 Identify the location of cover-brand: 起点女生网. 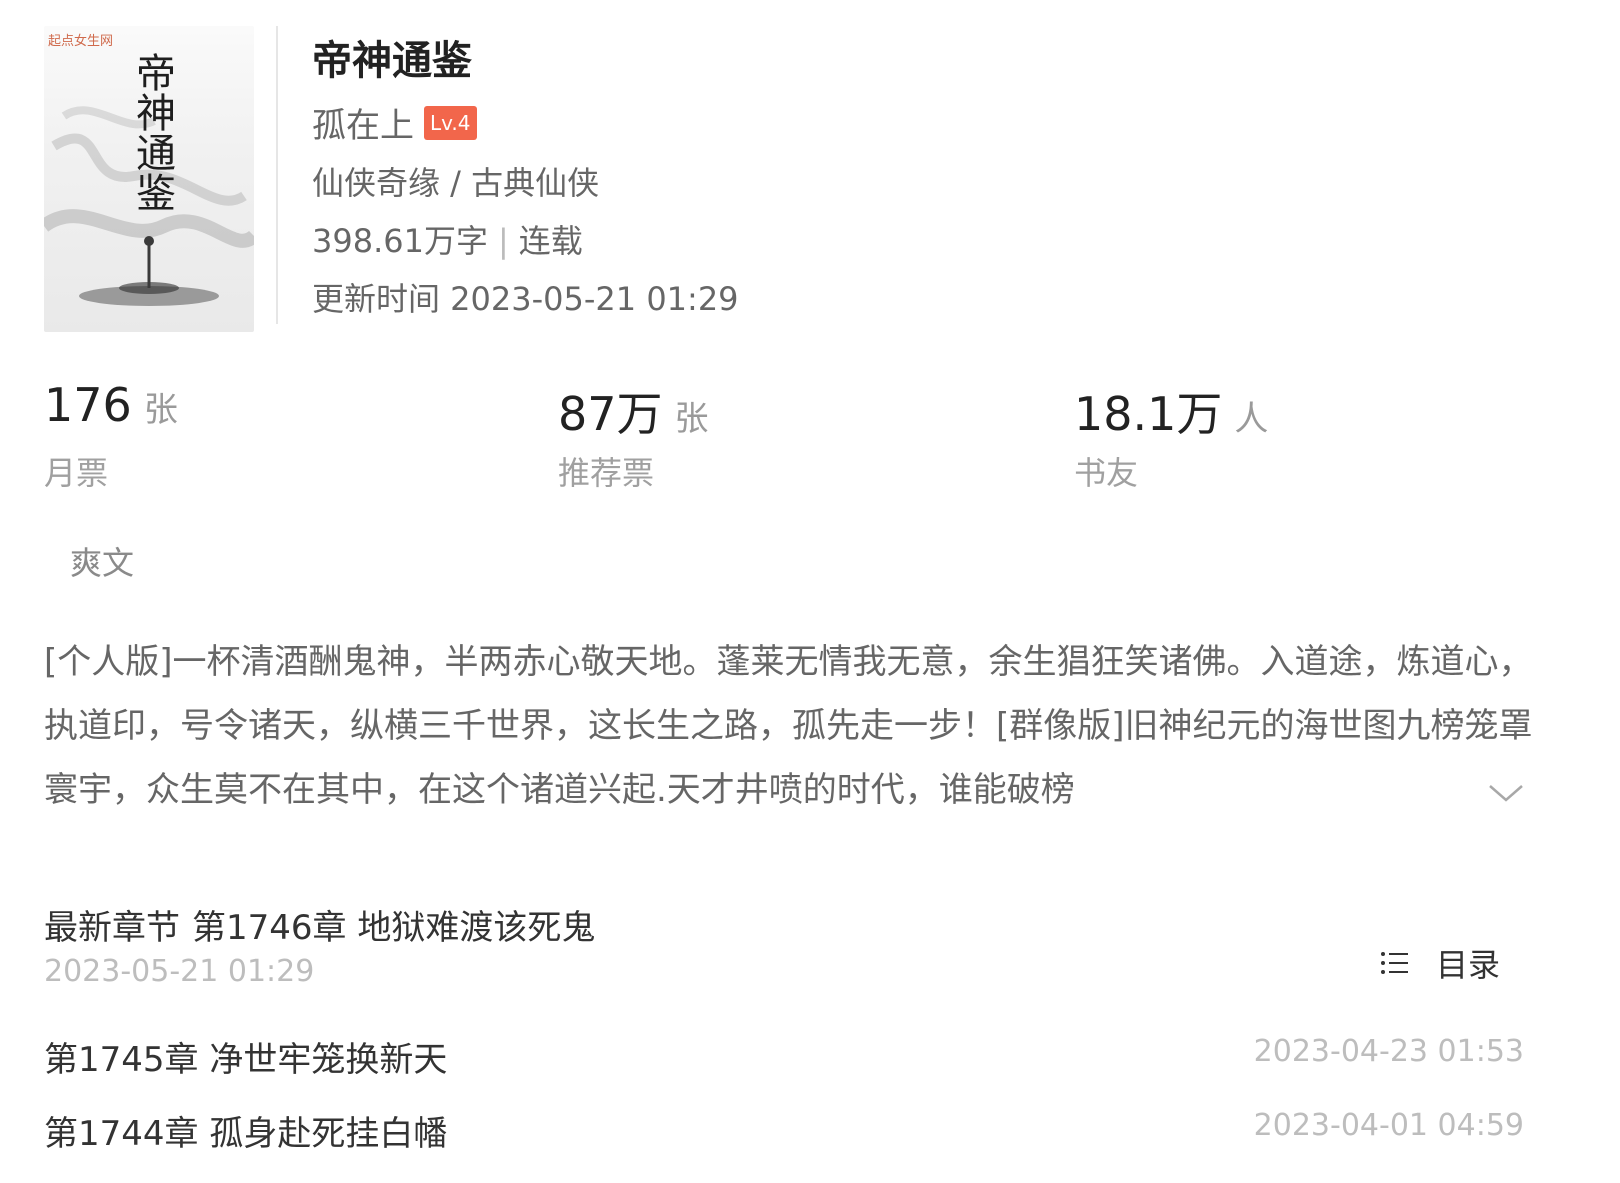
(81, 41).